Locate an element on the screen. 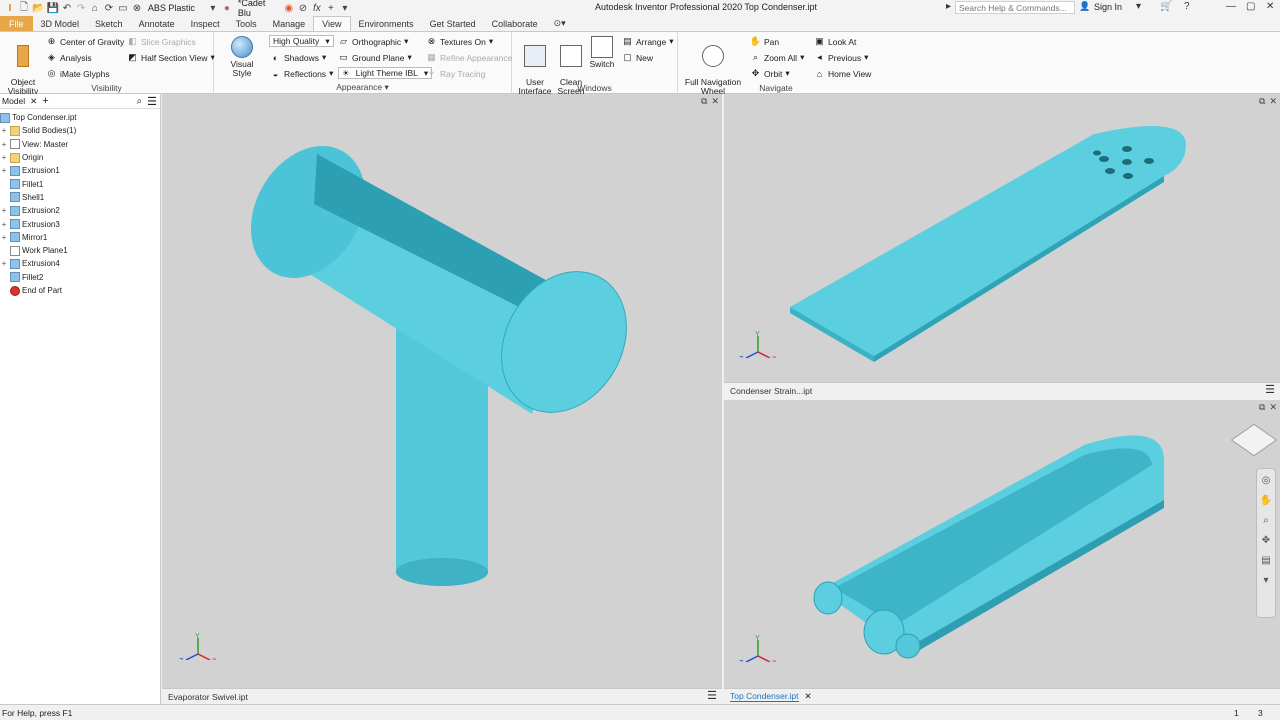 This screenshot has width=1280, height=720. look-at-button: ▣ Look At is located at coordinates (835, 41).